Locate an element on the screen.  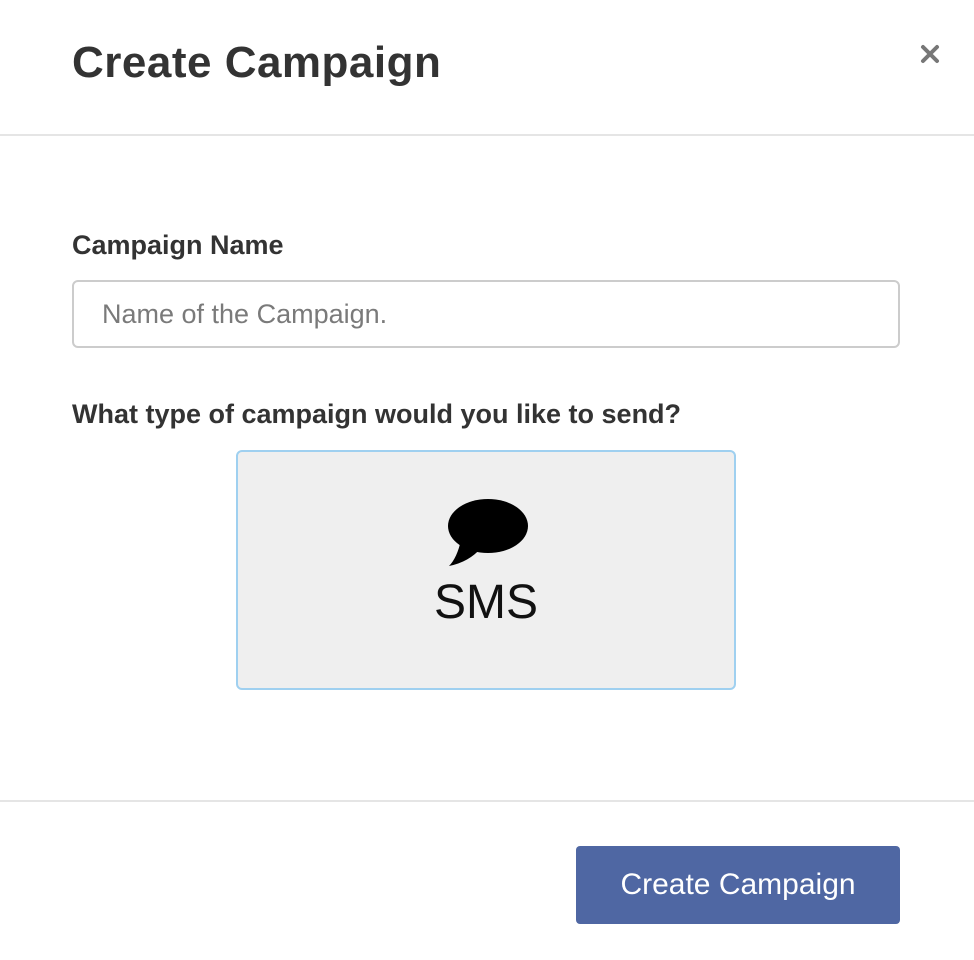
chat-bubble-icon is located at coordinates (488, 532).